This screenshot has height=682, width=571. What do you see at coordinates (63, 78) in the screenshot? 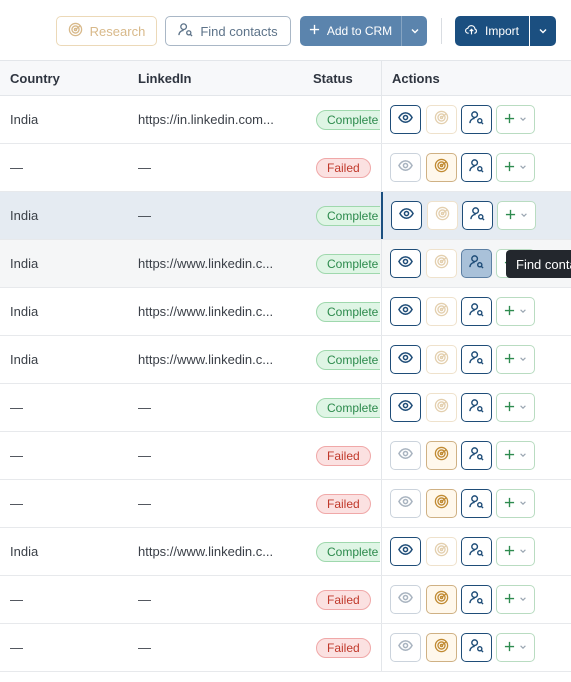
I see `column-header-country: Country` at bounding box center [63, 78].